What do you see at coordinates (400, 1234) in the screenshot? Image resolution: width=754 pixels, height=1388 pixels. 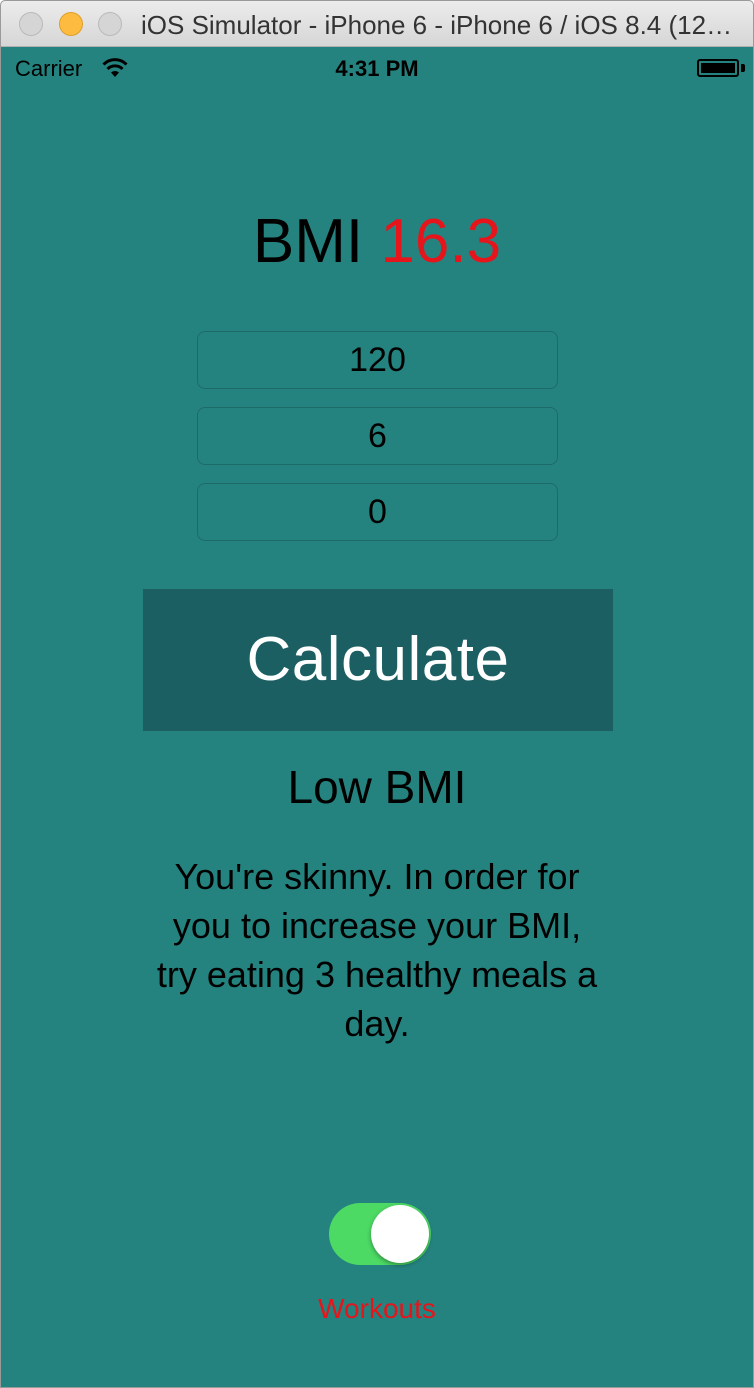 I see `toggle-knob` at bounding box center [400, 1234].